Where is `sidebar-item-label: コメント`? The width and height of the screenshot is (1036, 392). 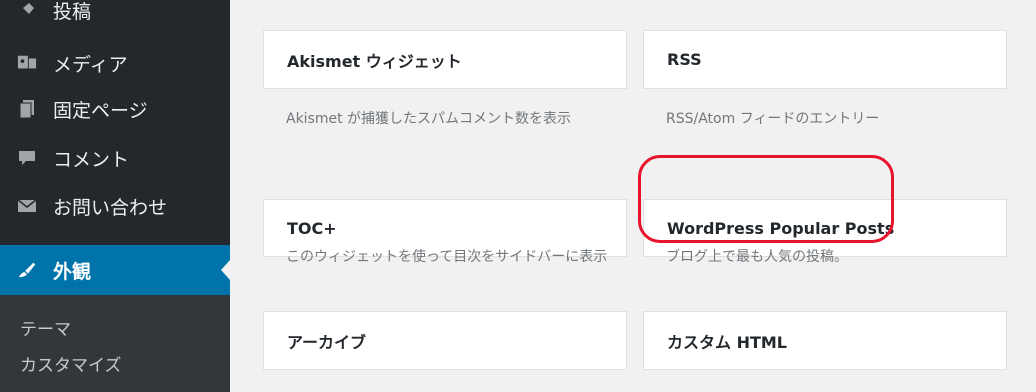
sidebar-item-label: コメント is located at coordinates (91, 159).